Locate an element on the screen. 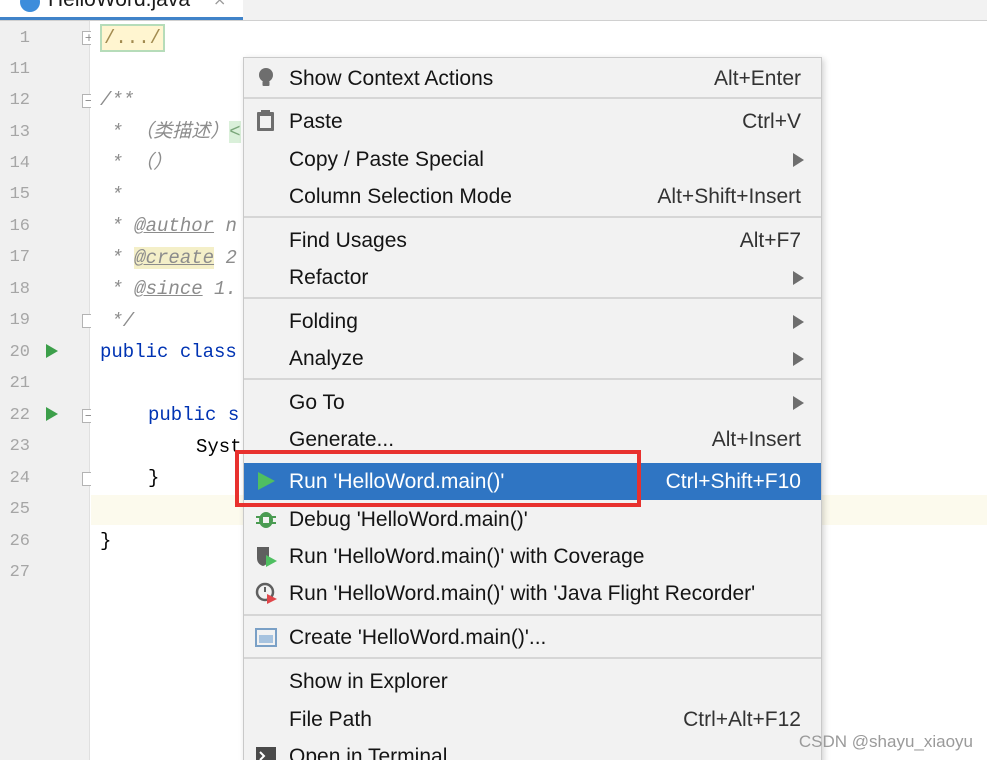  profiler-icon is located at coordinates (266, 593).